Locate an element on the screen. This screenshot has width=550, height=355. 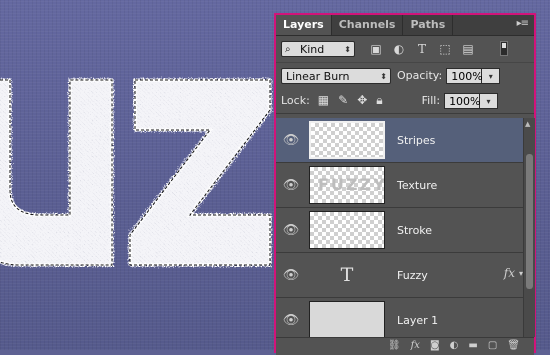
search-icon: ⌕ is located at coordinates (288, 49).